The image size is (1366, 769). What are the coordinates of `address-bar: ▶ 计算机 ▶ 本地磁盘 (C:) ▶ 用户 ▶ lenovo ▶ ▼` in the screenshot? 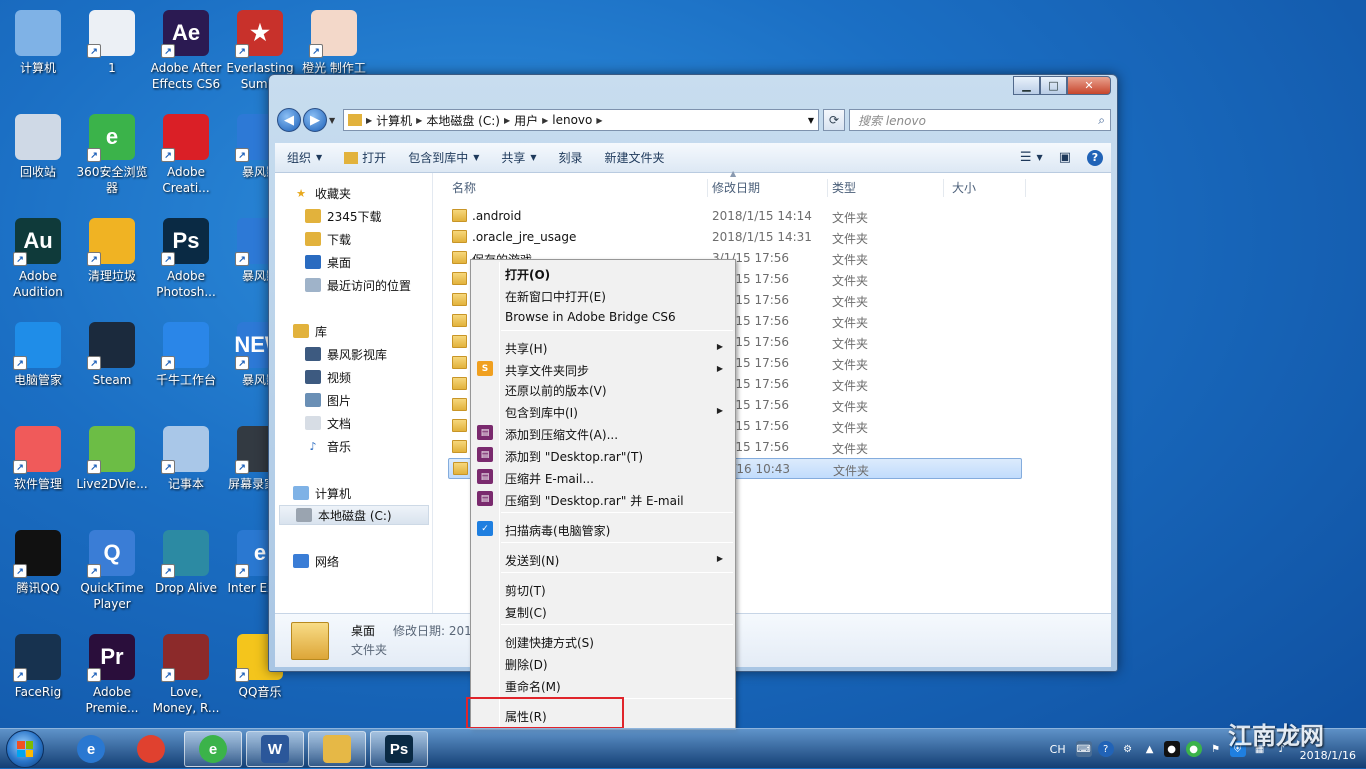 It's located at (581, 120).